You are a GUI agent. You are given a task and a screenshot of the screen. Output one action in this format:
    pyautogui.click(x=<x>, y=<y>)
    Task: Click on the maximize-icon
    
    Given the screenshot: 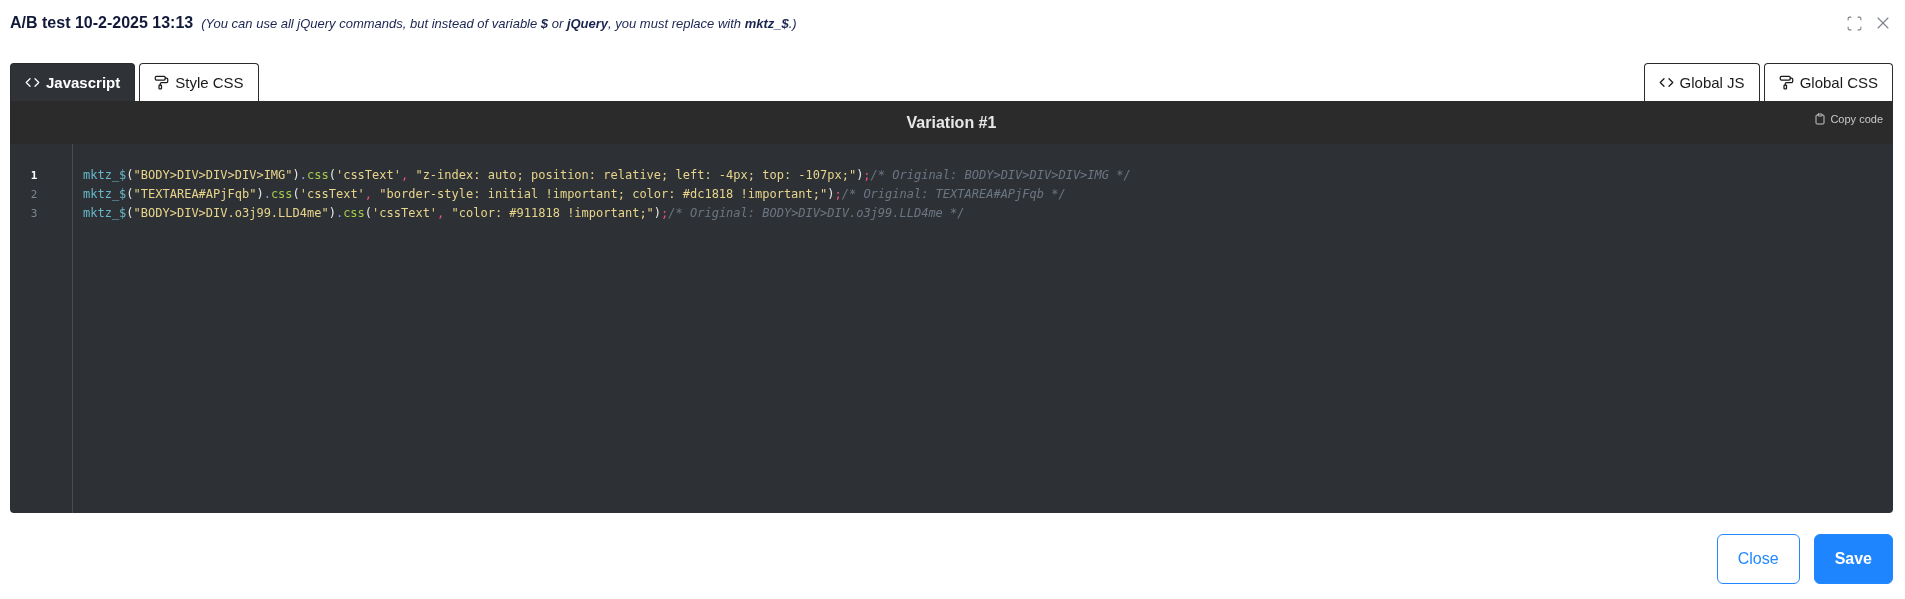 What is the action you would take?
    pyautogui.click(x=1854, y=23)
    